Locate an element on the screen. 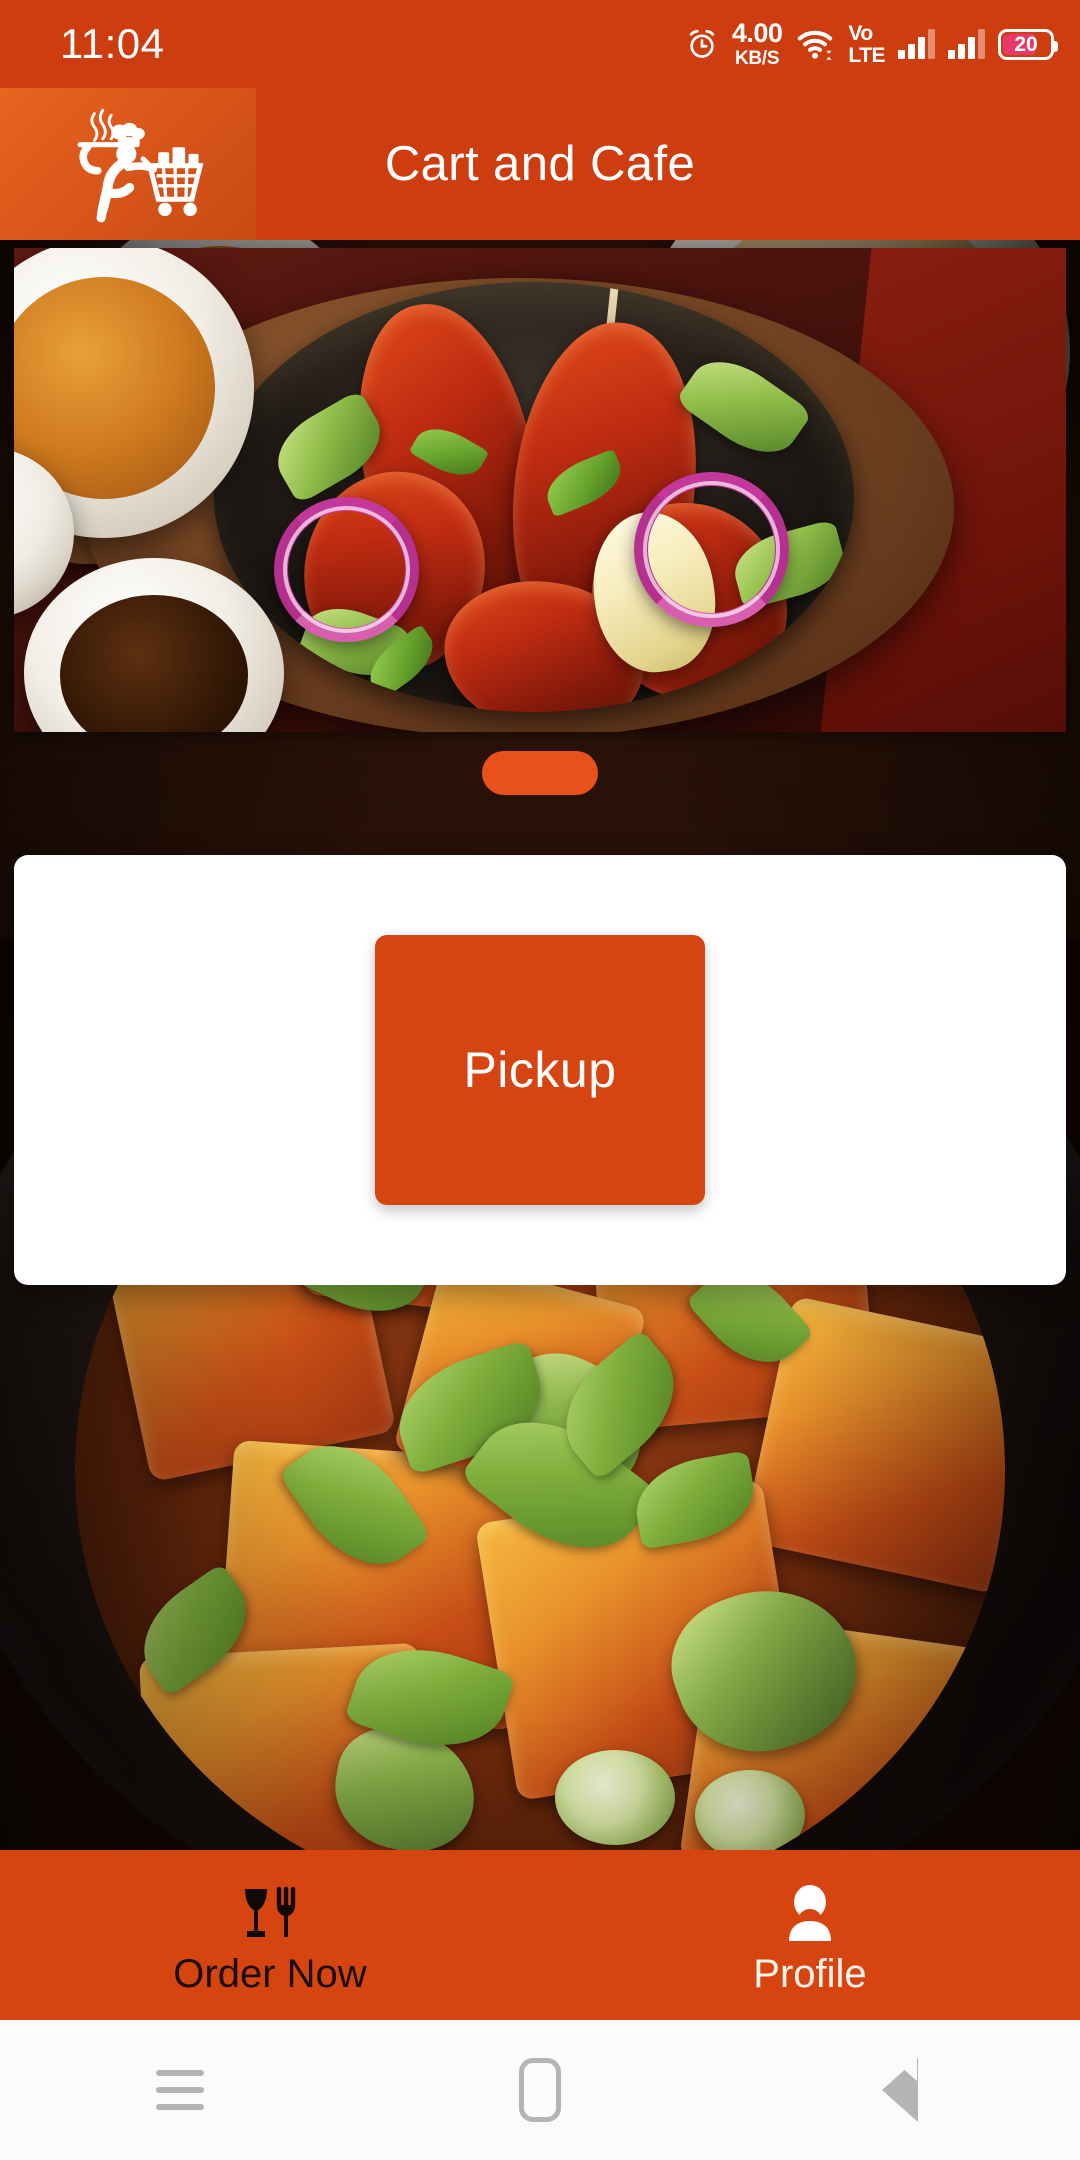  status-icons: 4.00 KB/S Vo LTE 20 is located at coordinates (871, 43).